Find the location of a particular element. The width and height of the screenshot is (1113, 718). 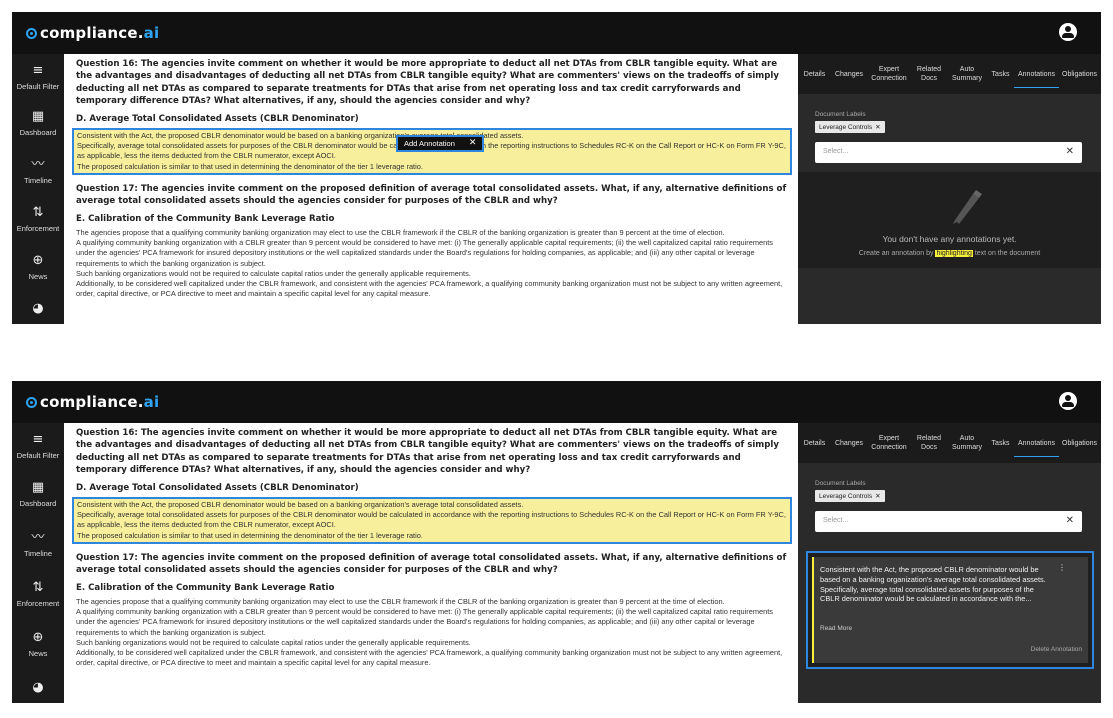

delete-annotation-link: Delete Annotation is located at coordinates (1056, 649).